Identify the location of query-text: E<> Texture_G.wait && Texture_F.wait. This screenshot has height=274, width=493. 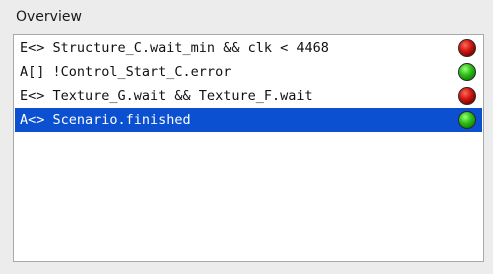
(166, 96).